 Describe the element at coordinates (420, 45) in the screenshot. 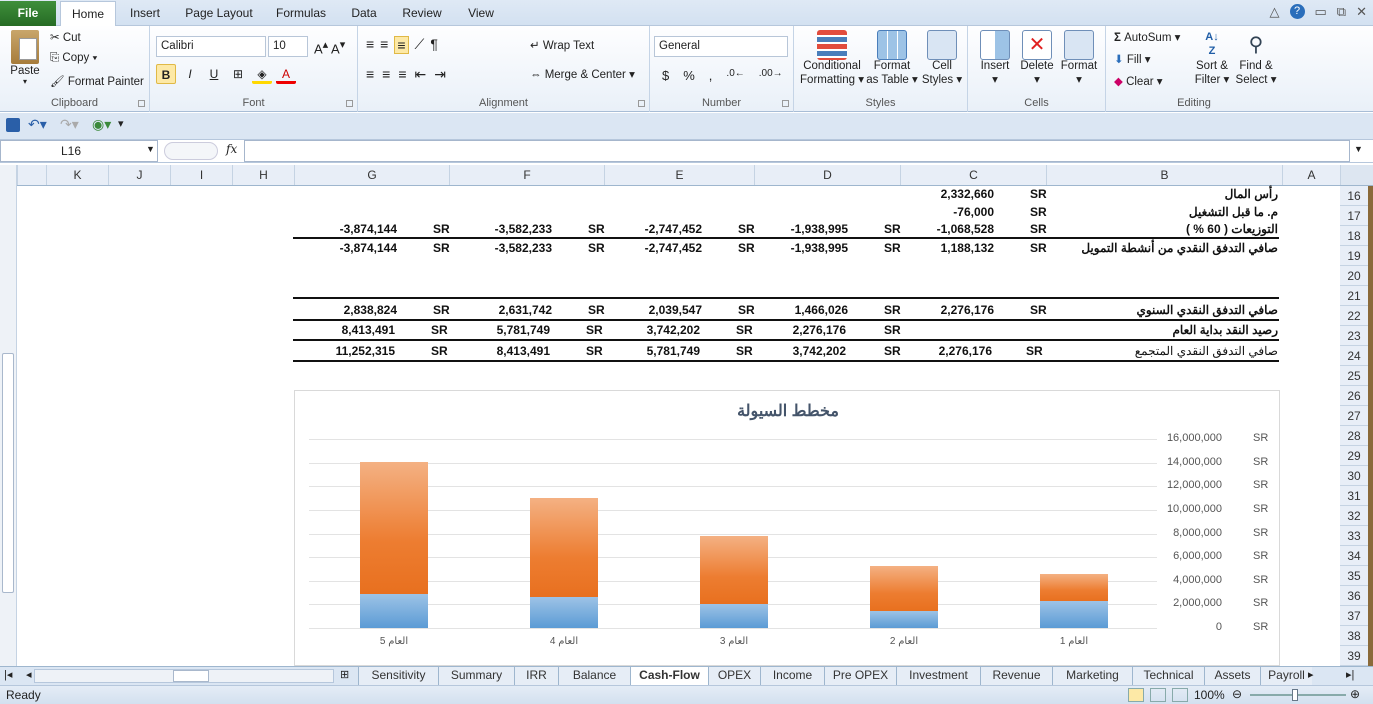

I see `orientation-icon: ⟋` at that location.